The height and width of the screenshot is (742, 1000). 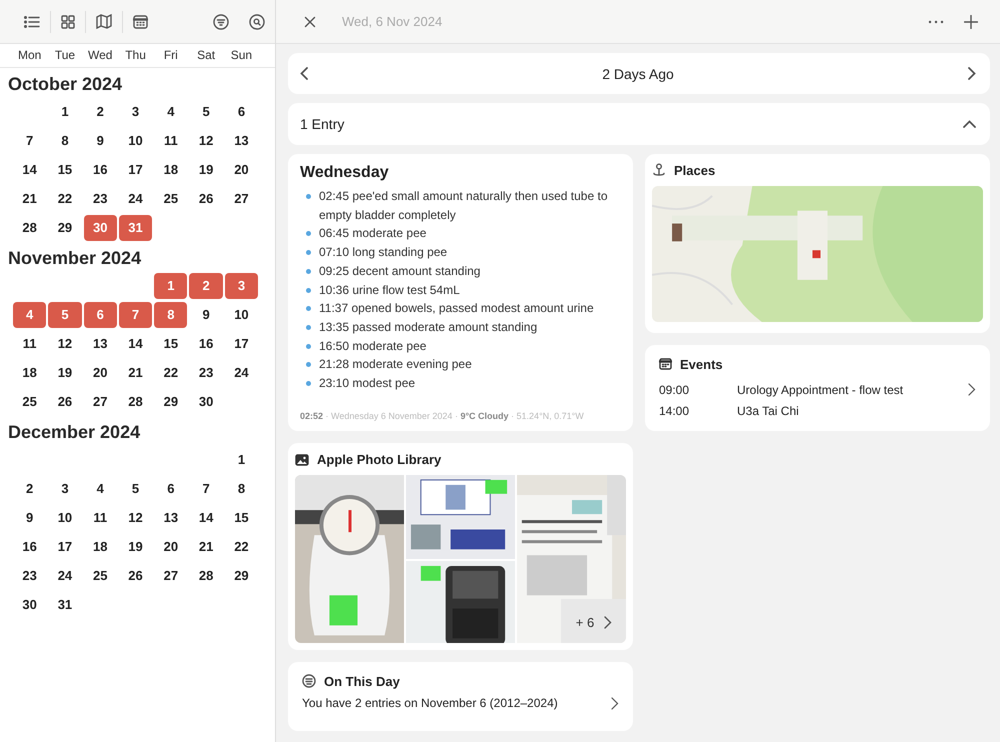 I want to click on entries-bar: 1 Entry, so click(x=639, y=124).